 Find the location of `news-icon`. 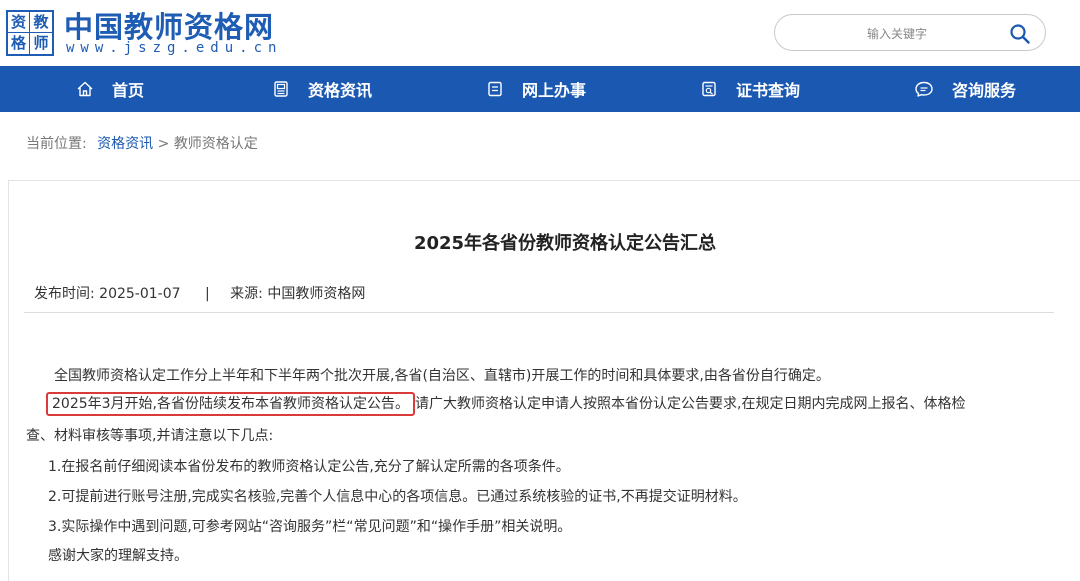

news-icon is located at coordinates (281, 89).